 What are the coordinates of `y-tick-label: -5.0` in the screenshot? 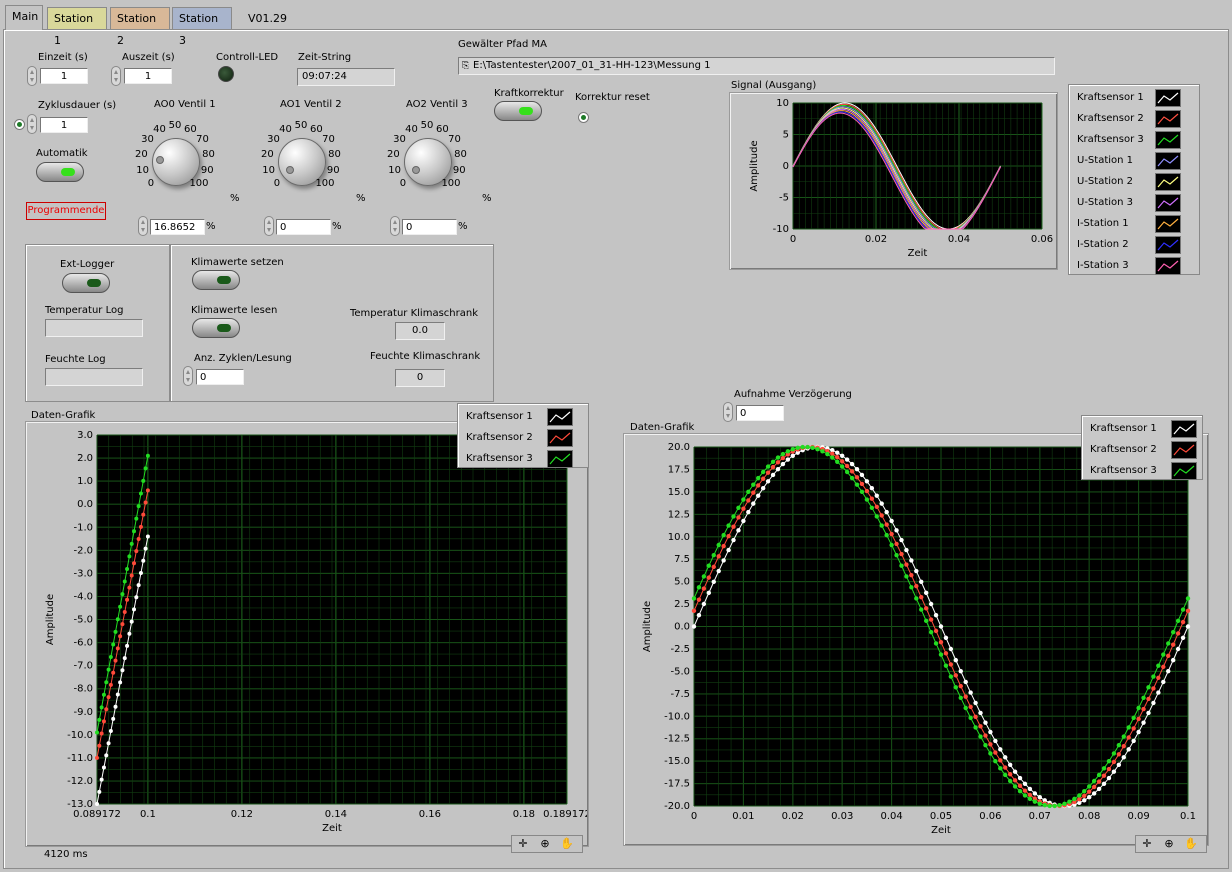 It's located at (680, 671).